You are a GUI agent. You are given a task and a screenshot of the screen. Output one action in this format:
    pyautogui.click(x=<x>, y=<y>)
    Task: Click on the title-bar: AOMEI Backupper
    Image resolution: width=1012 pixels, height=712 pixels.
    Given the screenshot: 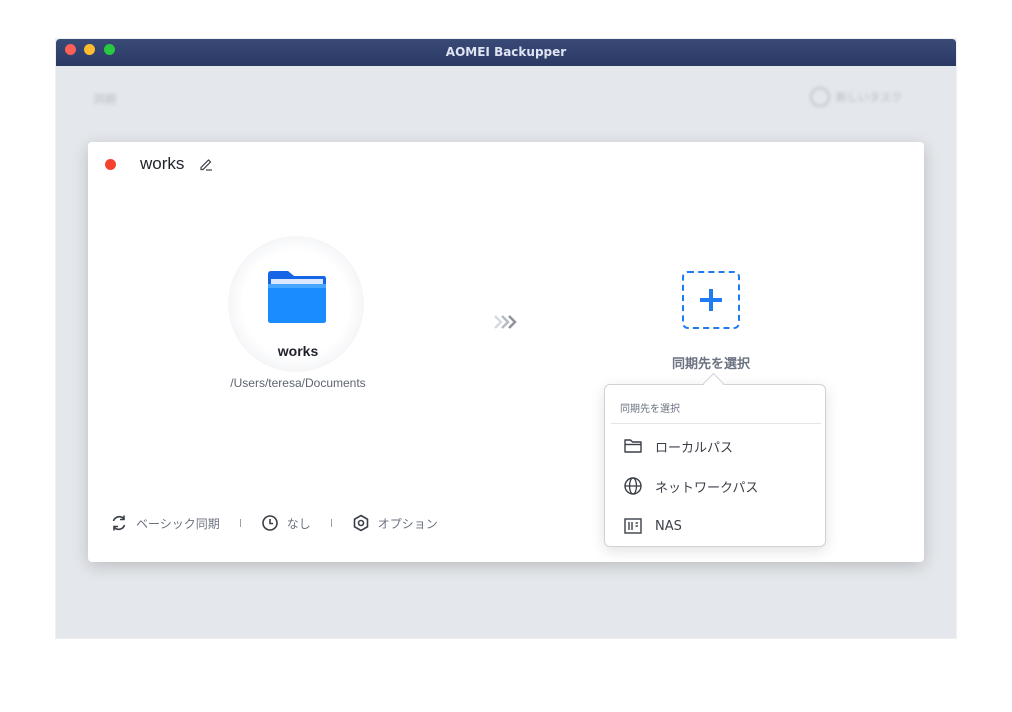 What is the action you would take?
    pyautogui.click(x=506, y=52)
    